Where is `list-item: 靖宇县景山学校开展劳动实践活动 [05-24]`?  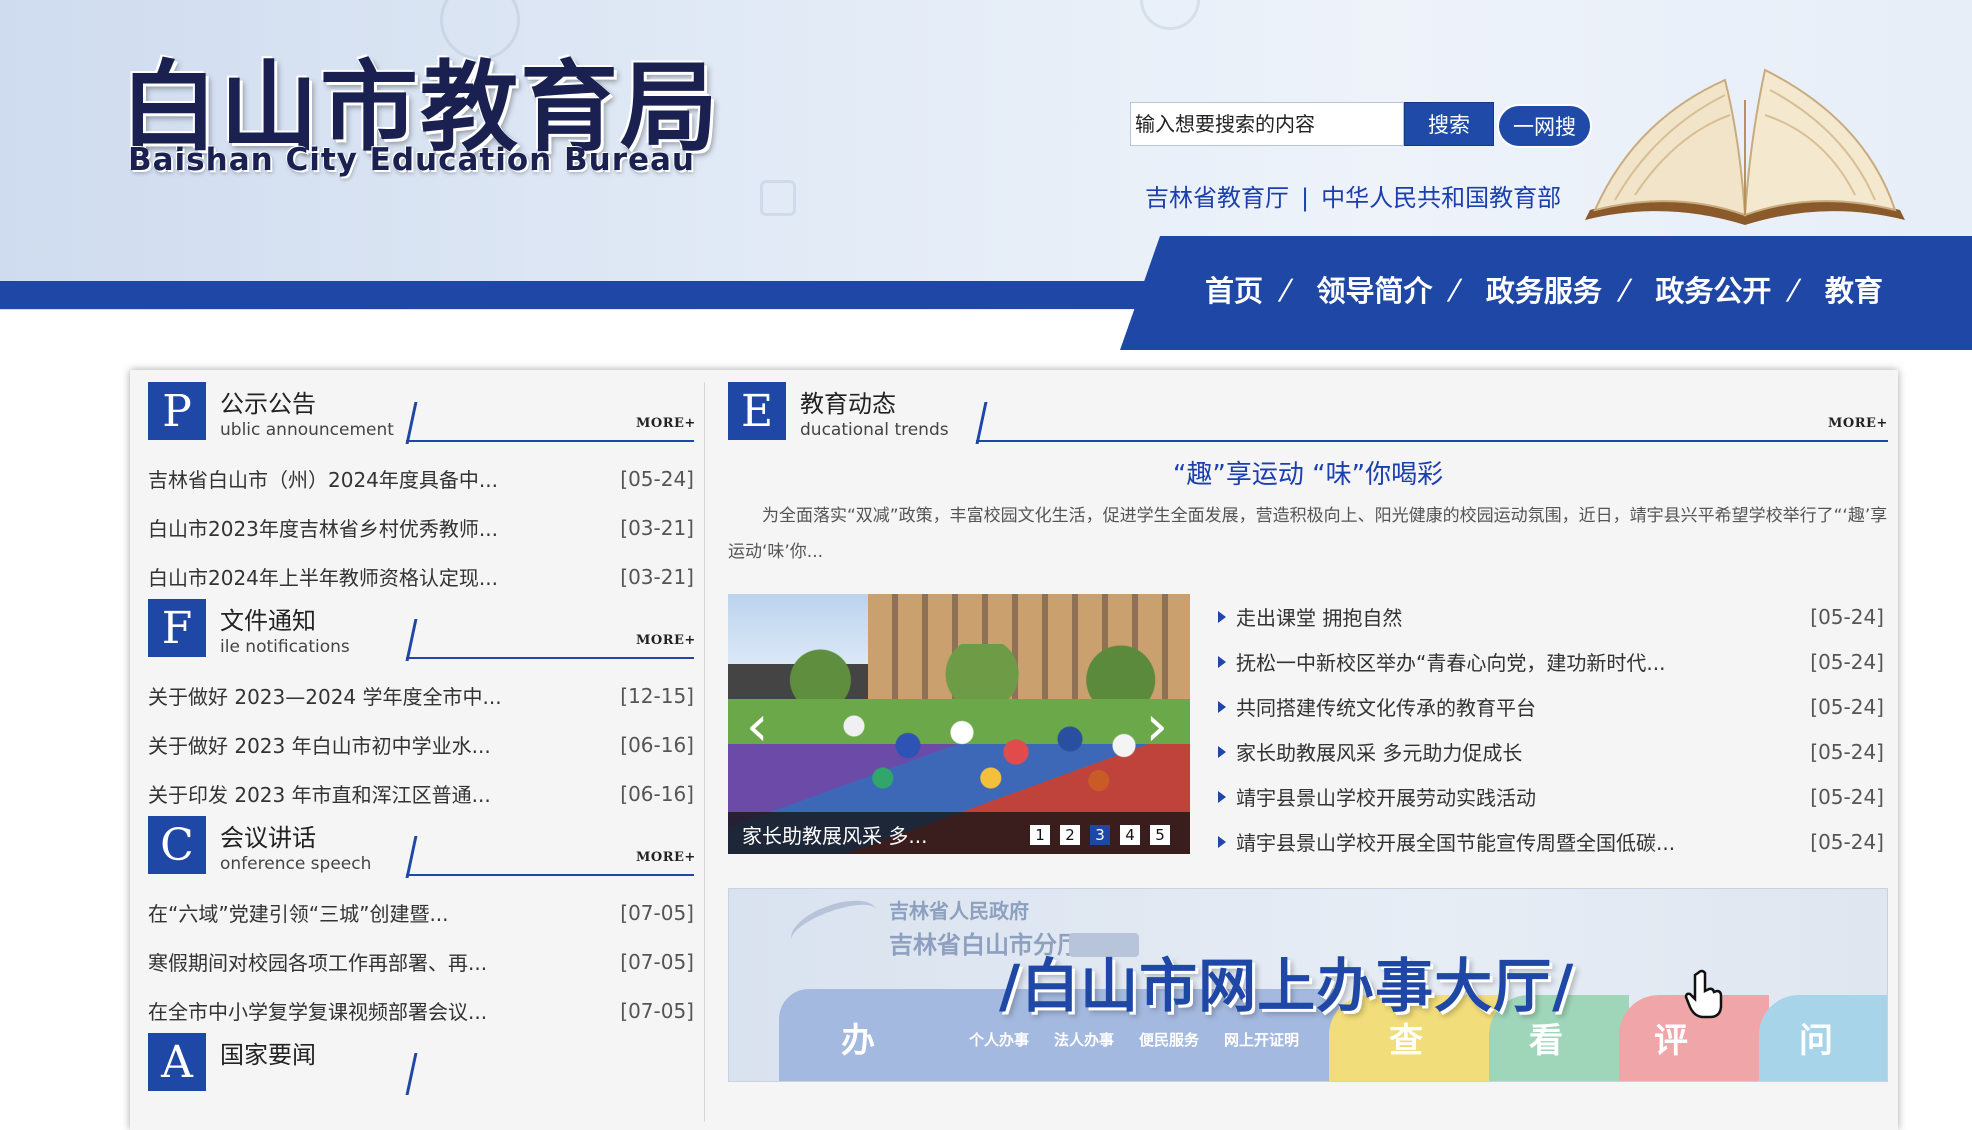
list-item: 靖宇县景山学校开展劳动实践活动 [05-24] is located at coordinates (1551, 796).